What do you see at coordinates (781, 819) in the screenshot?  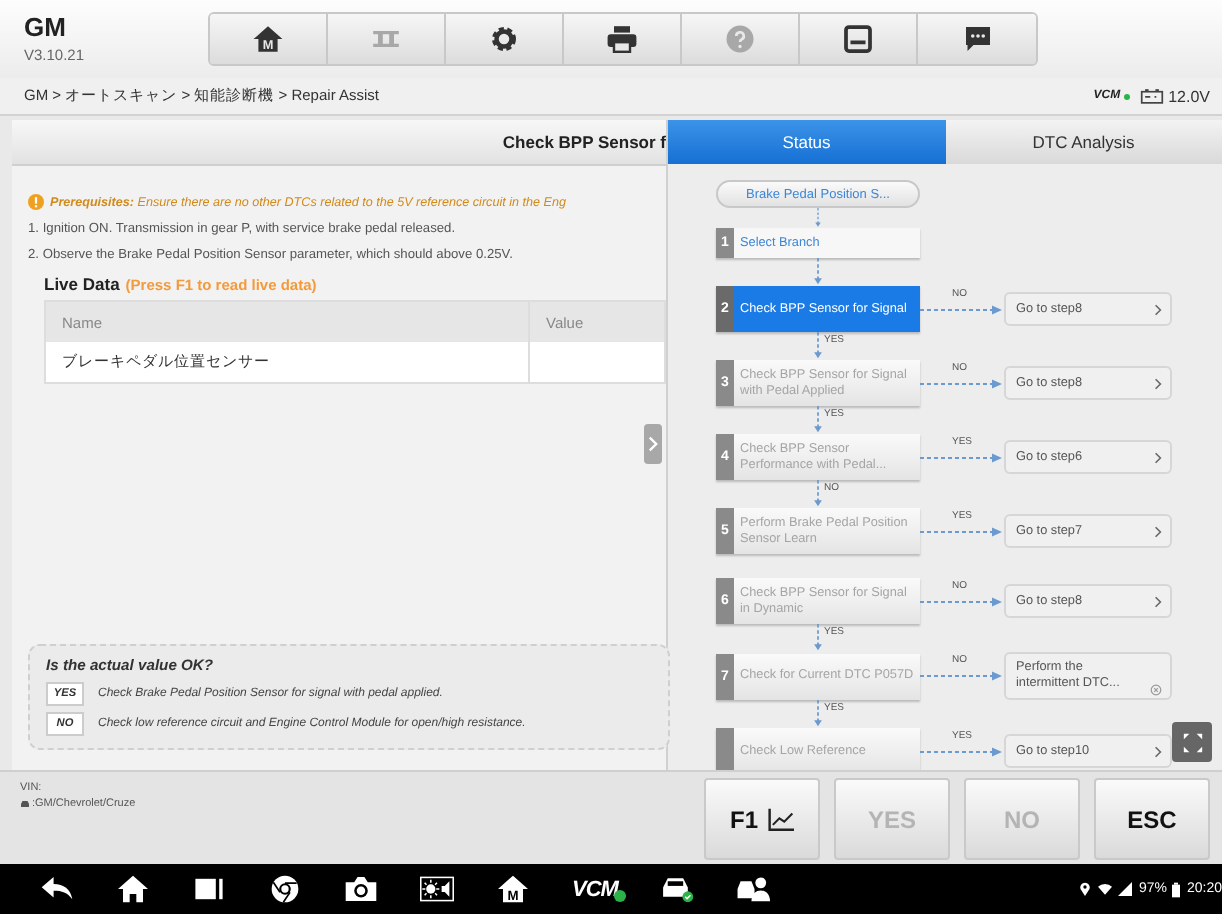 I see `line-chart-icon` at bounding box center [781, 819].